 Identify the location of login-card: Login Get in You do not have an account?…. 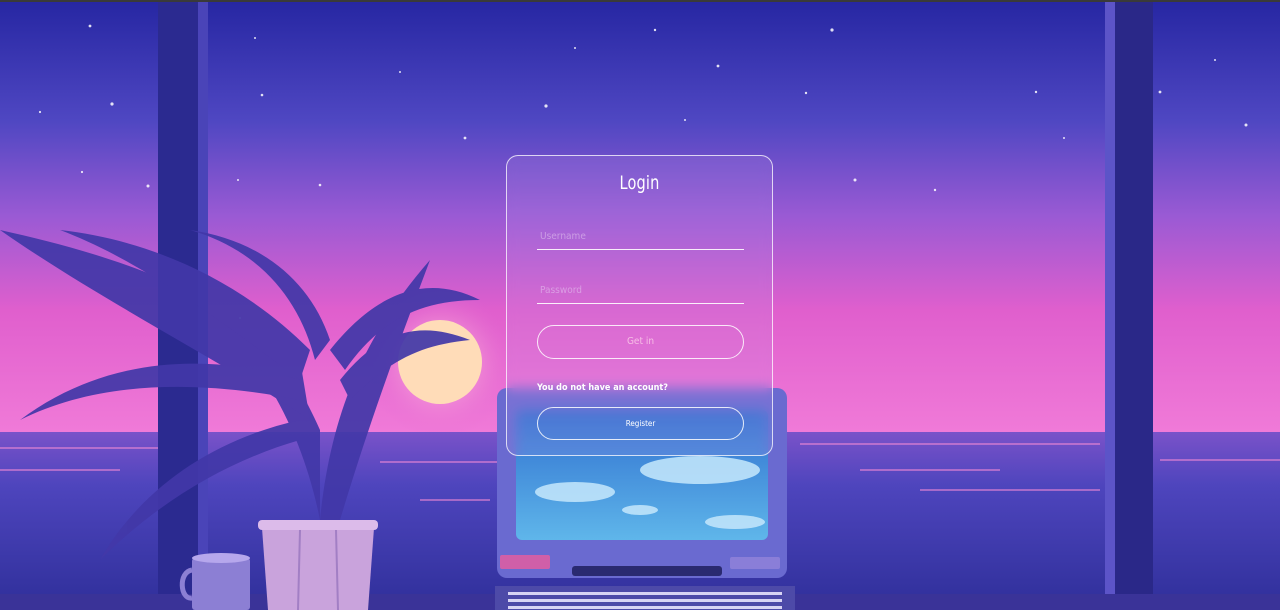
(639, 305).